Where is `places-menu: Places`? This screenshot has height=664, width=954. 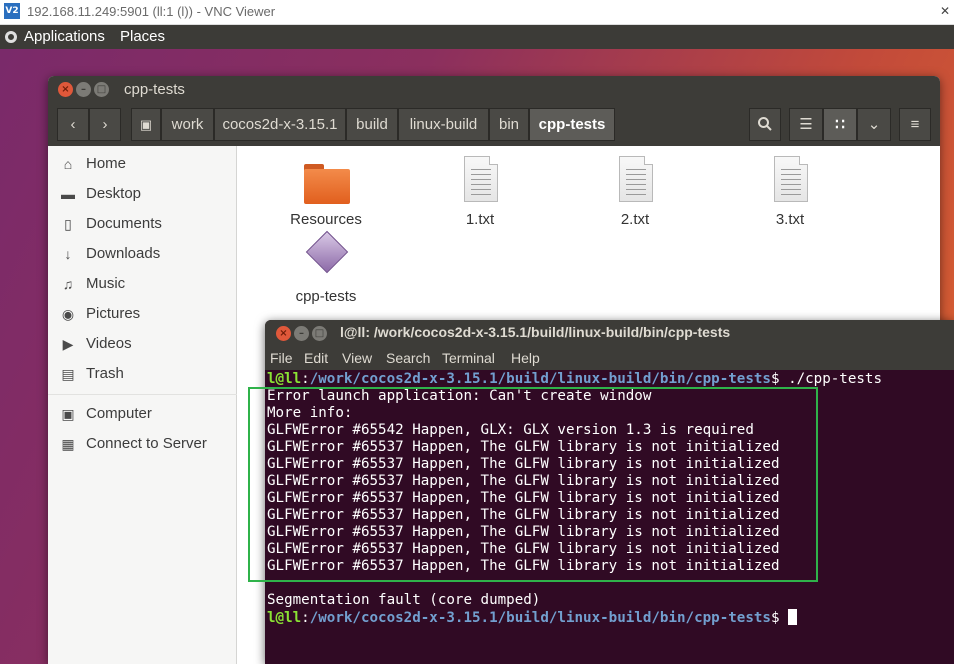
places-menu: Places is located at coordinates (142, 36).